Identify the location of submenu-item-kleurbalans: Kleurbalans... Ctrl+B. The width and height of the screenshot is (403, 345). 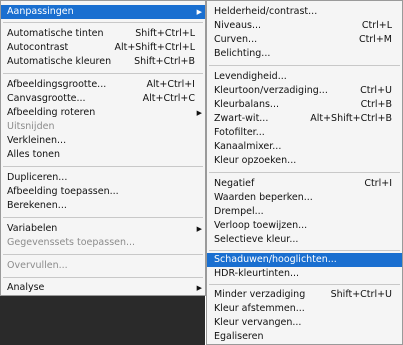
(304, 105).